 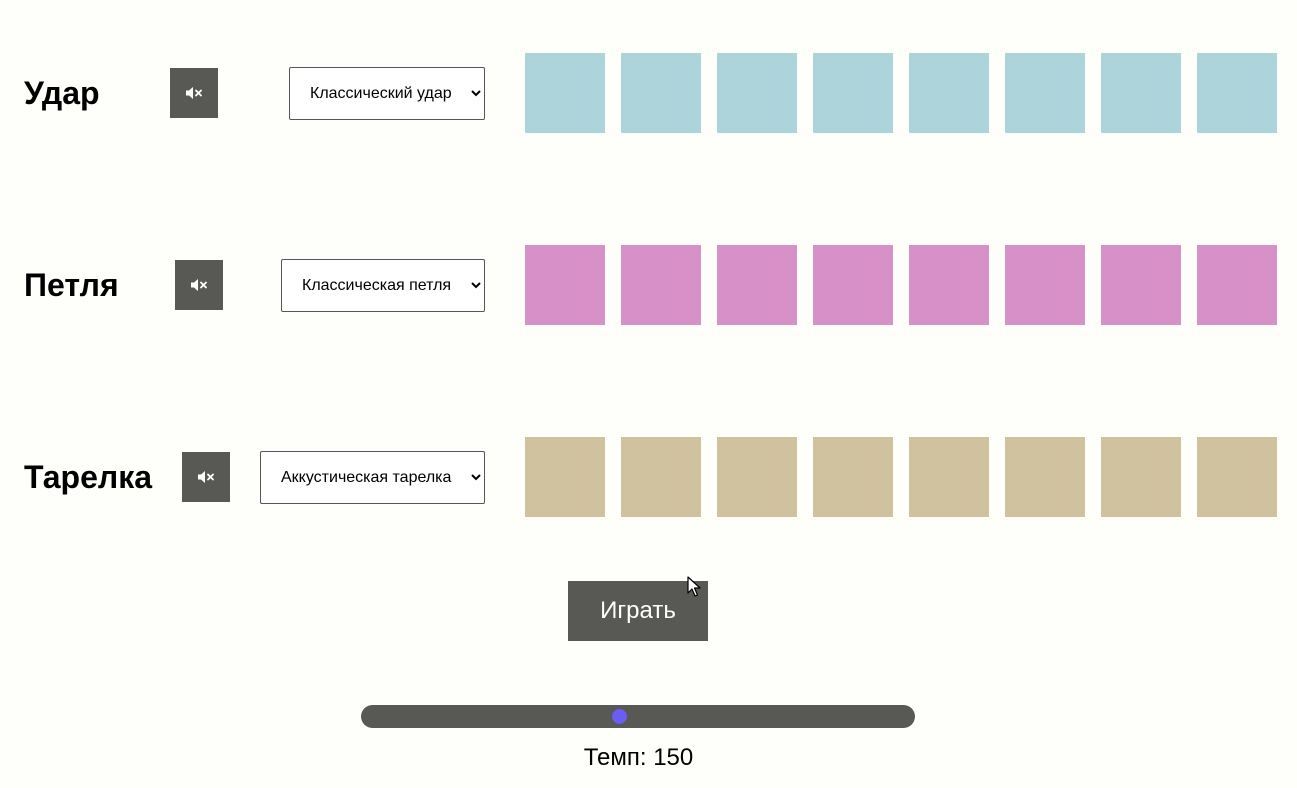 I want to click on sound-select-hihat: Аккустическая тарелка, so click(x=372, y=477).